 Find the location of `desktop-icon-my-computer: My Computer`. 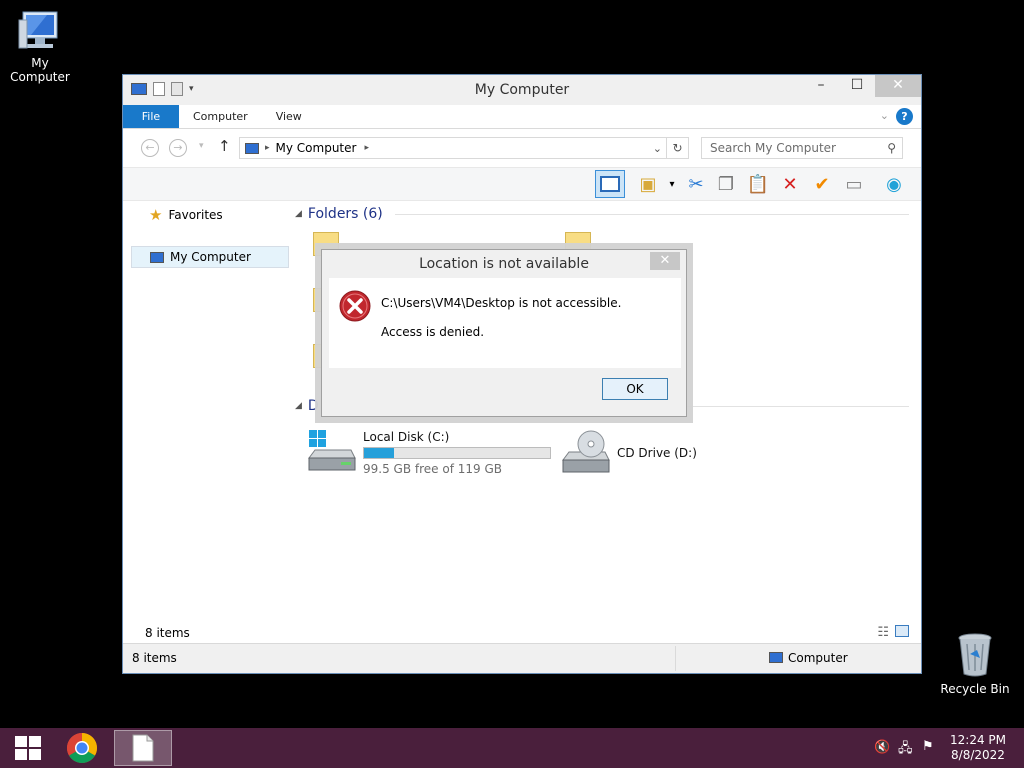

desktop-icon-my-computer: My Computer is located at coordinates (40, 47).